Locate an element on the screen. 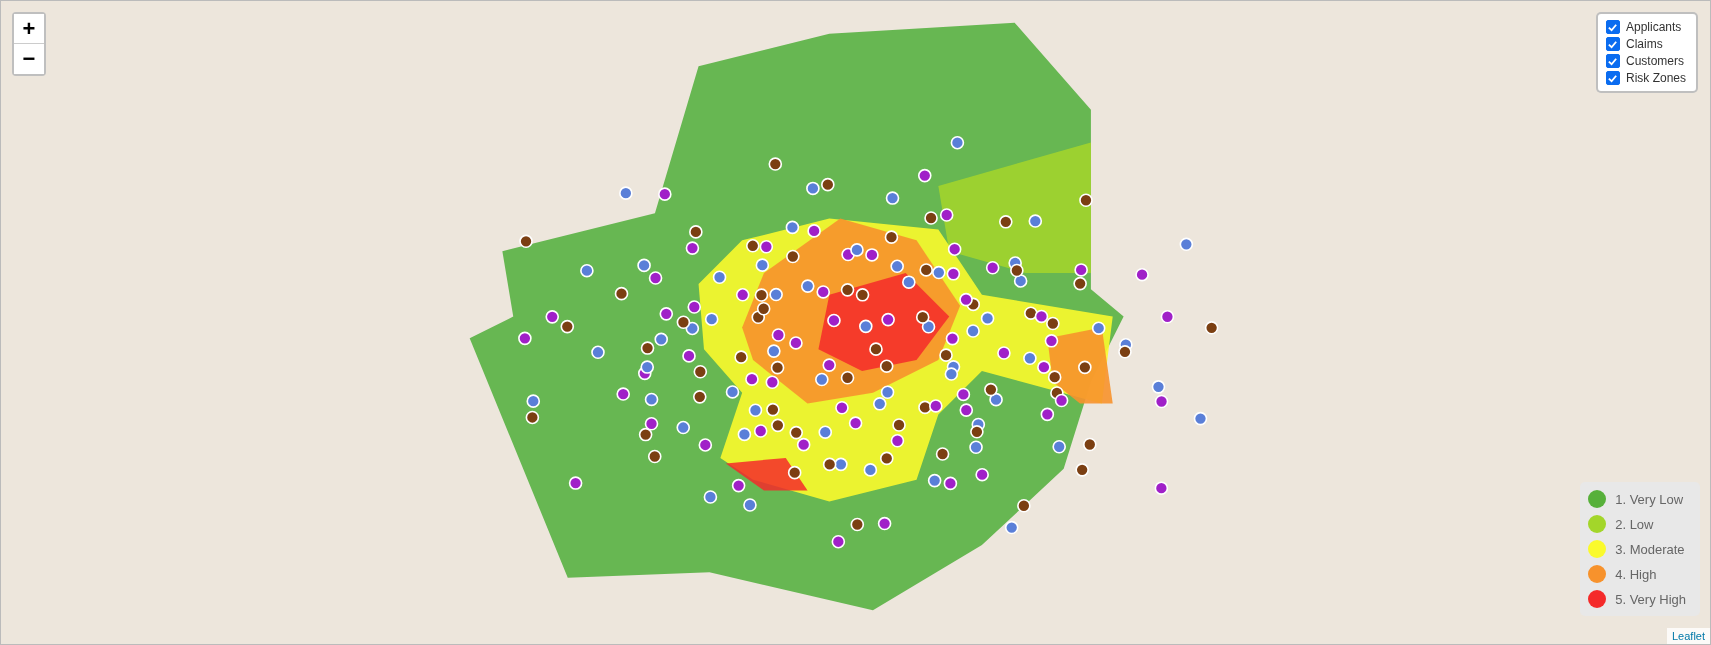 This screenshot has width=1711, height=645. zoom-in-button: + is located at coordinates (29, 29).